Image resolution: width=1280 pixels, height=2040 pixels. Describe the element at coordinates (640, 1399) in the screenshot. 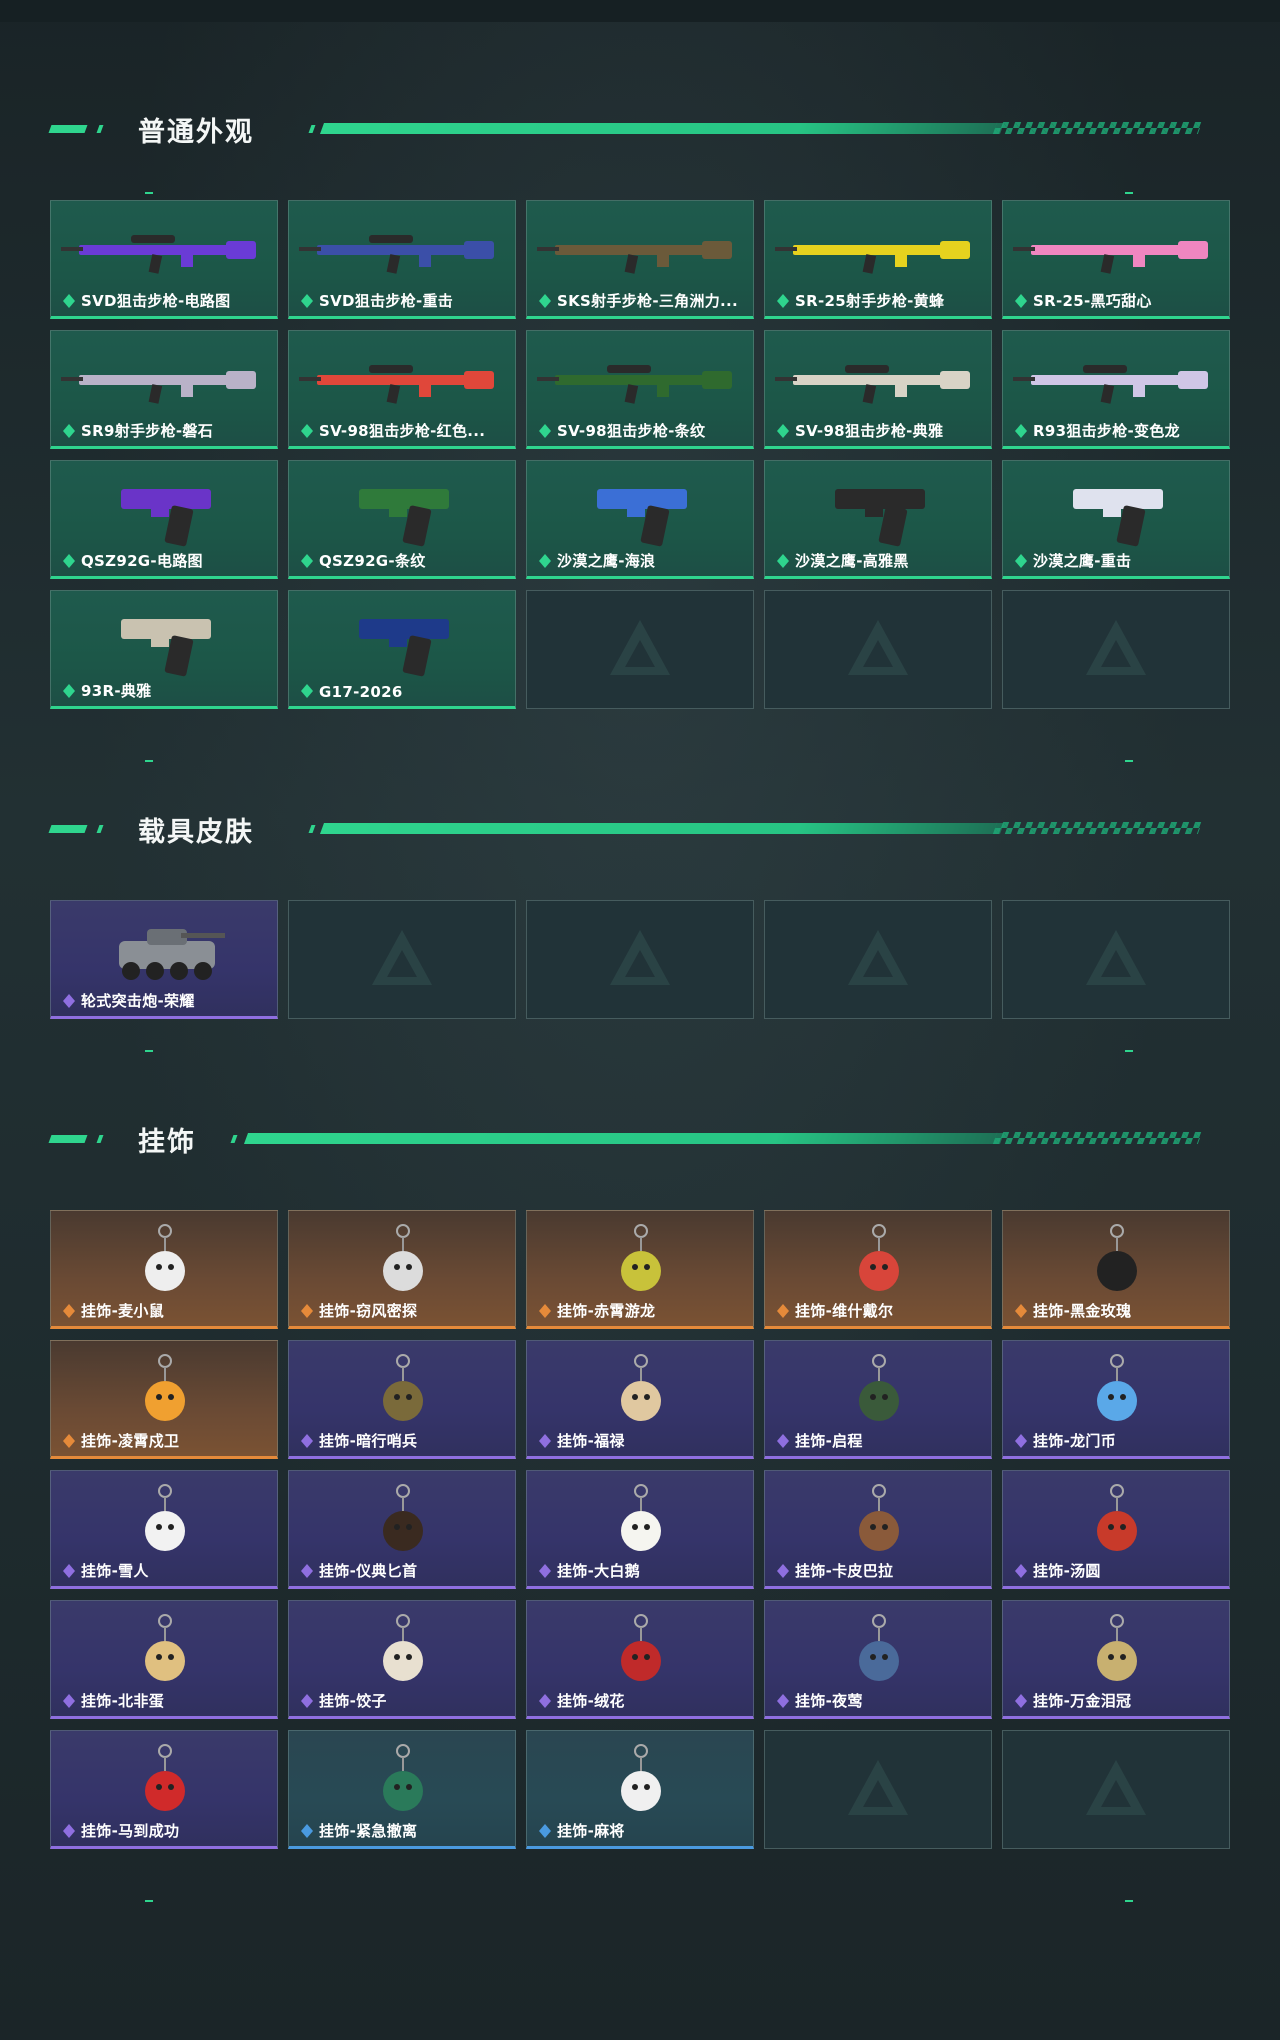

I see `item-card: 挂饰-福禄` at that location.